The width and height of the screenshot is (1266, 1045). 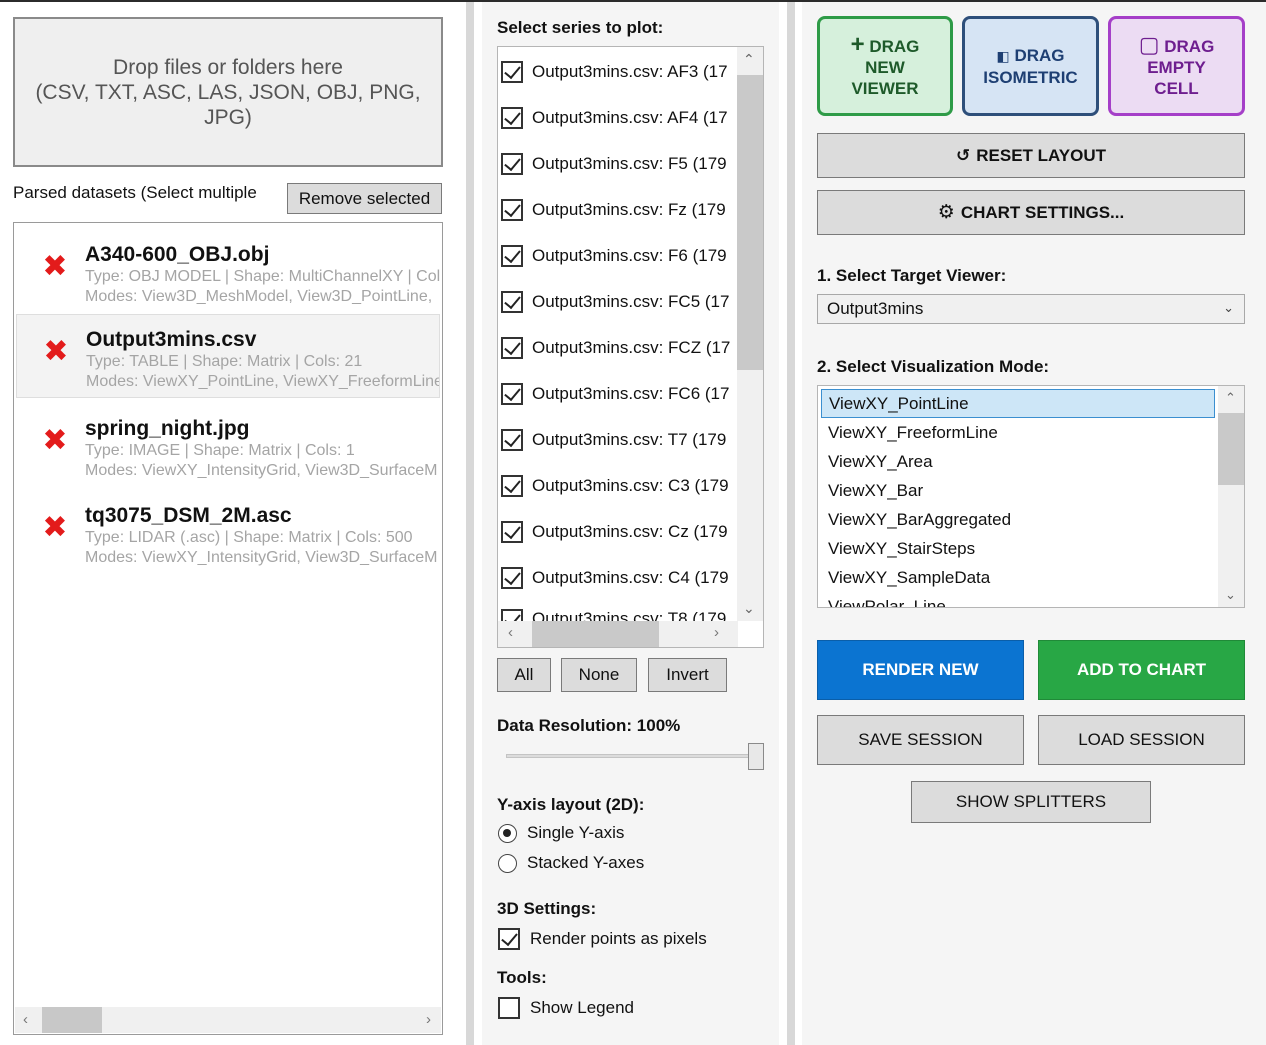 I want to click on show-splitters-button: SHOW SPLITTERS, so click(x=1031, y=802).